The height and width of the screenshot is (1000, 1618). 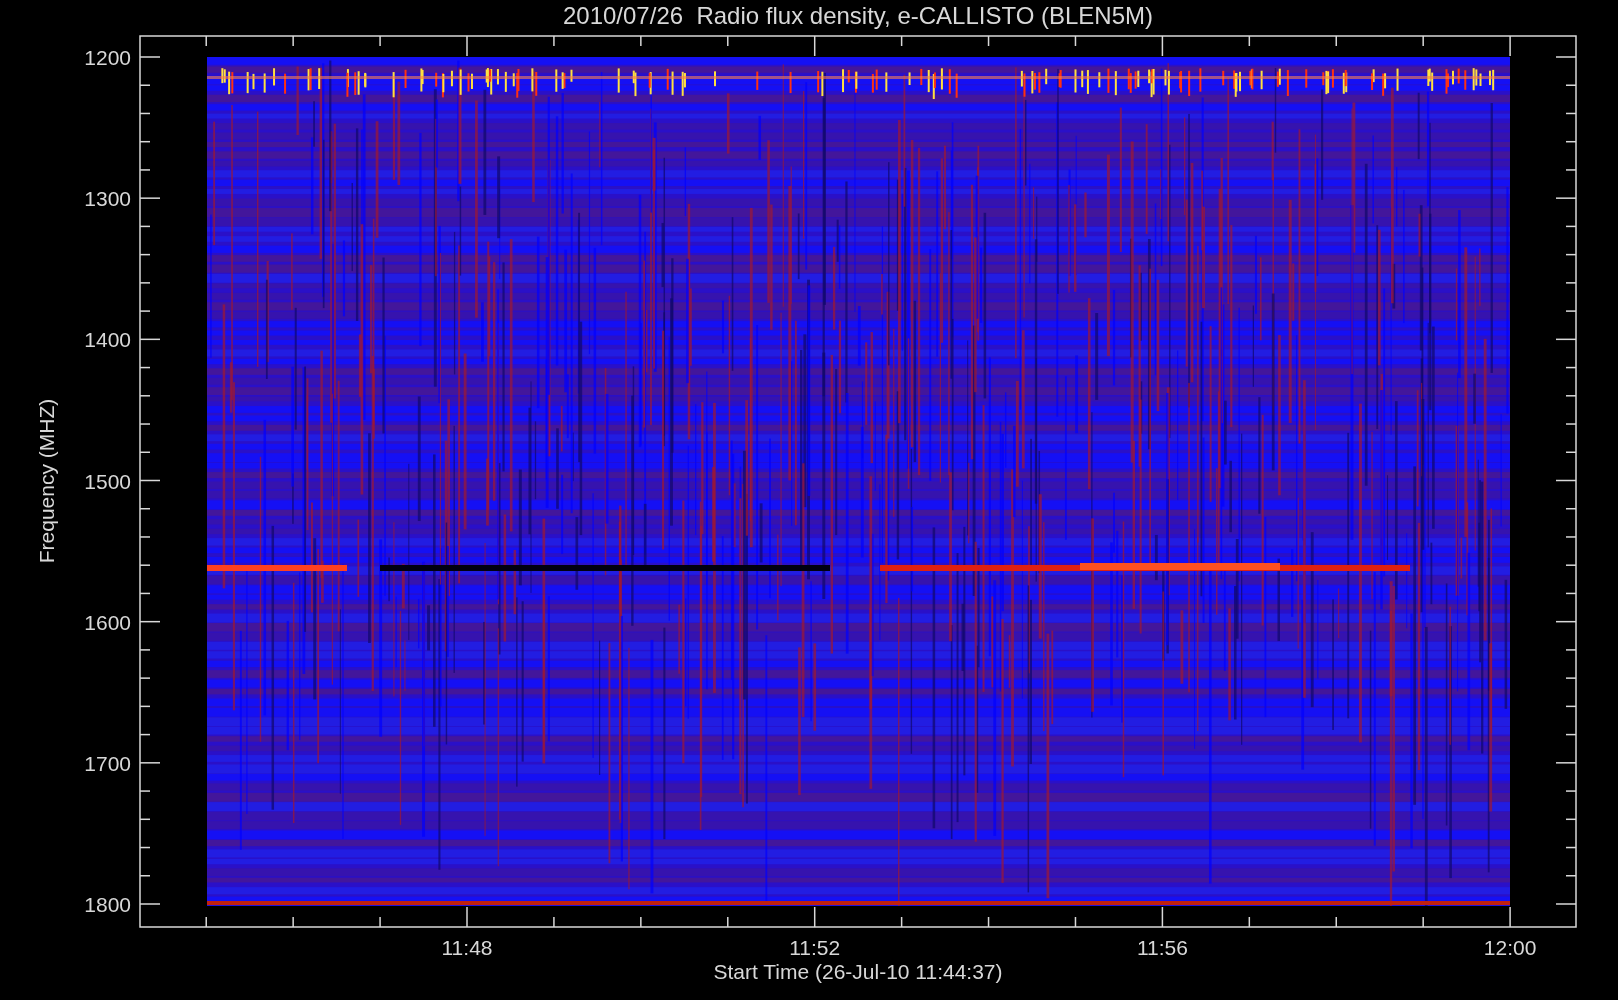 I want to click on x-axis-label: Start Time (26-Jul-10 11:44:37), so click(x=858, y=971).